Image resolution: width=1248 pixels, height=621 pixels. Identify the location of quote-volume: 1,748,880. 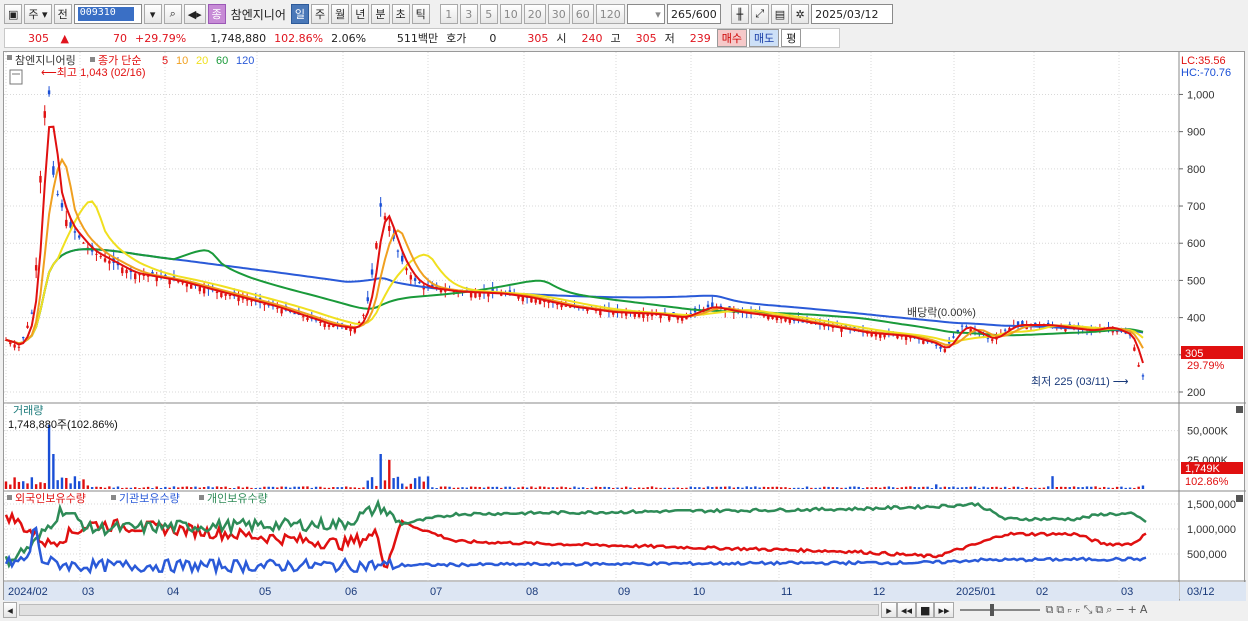
(238, 38).